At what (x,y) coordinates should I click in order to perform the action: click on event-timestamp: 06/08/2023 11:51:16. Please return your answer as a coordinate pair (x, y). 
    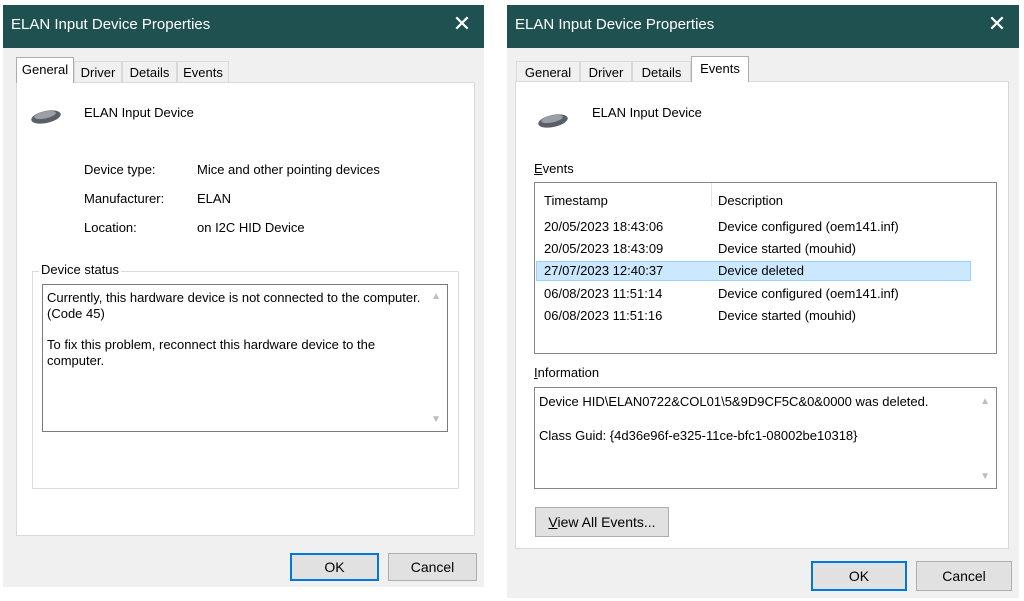
    Looking at the image, I should click on (603, 315).